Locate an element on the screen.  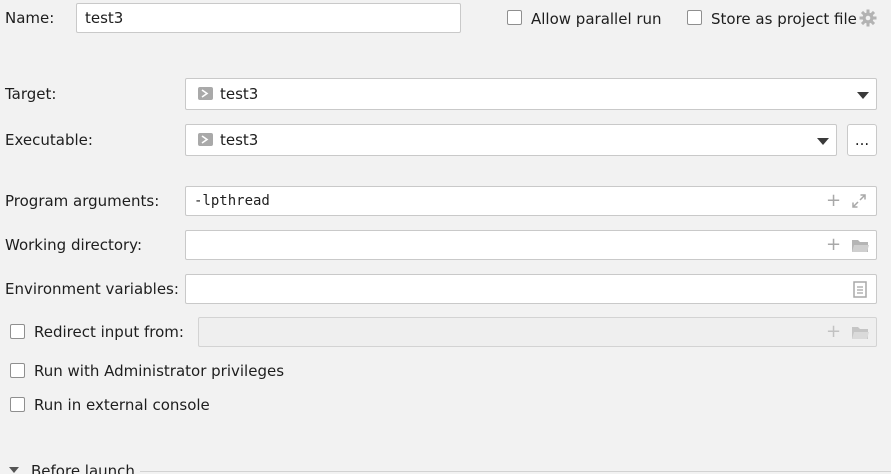
redirect-input-checkbox is located at coordinates (17, 331).